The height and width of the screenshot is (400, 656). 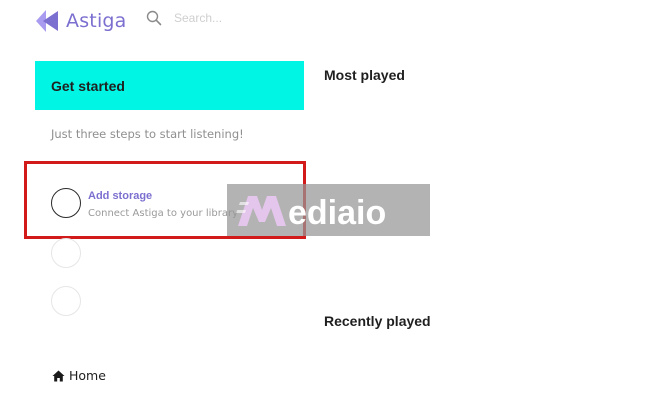 I want to click on nav-home: Home, so click(x=79, y=375).